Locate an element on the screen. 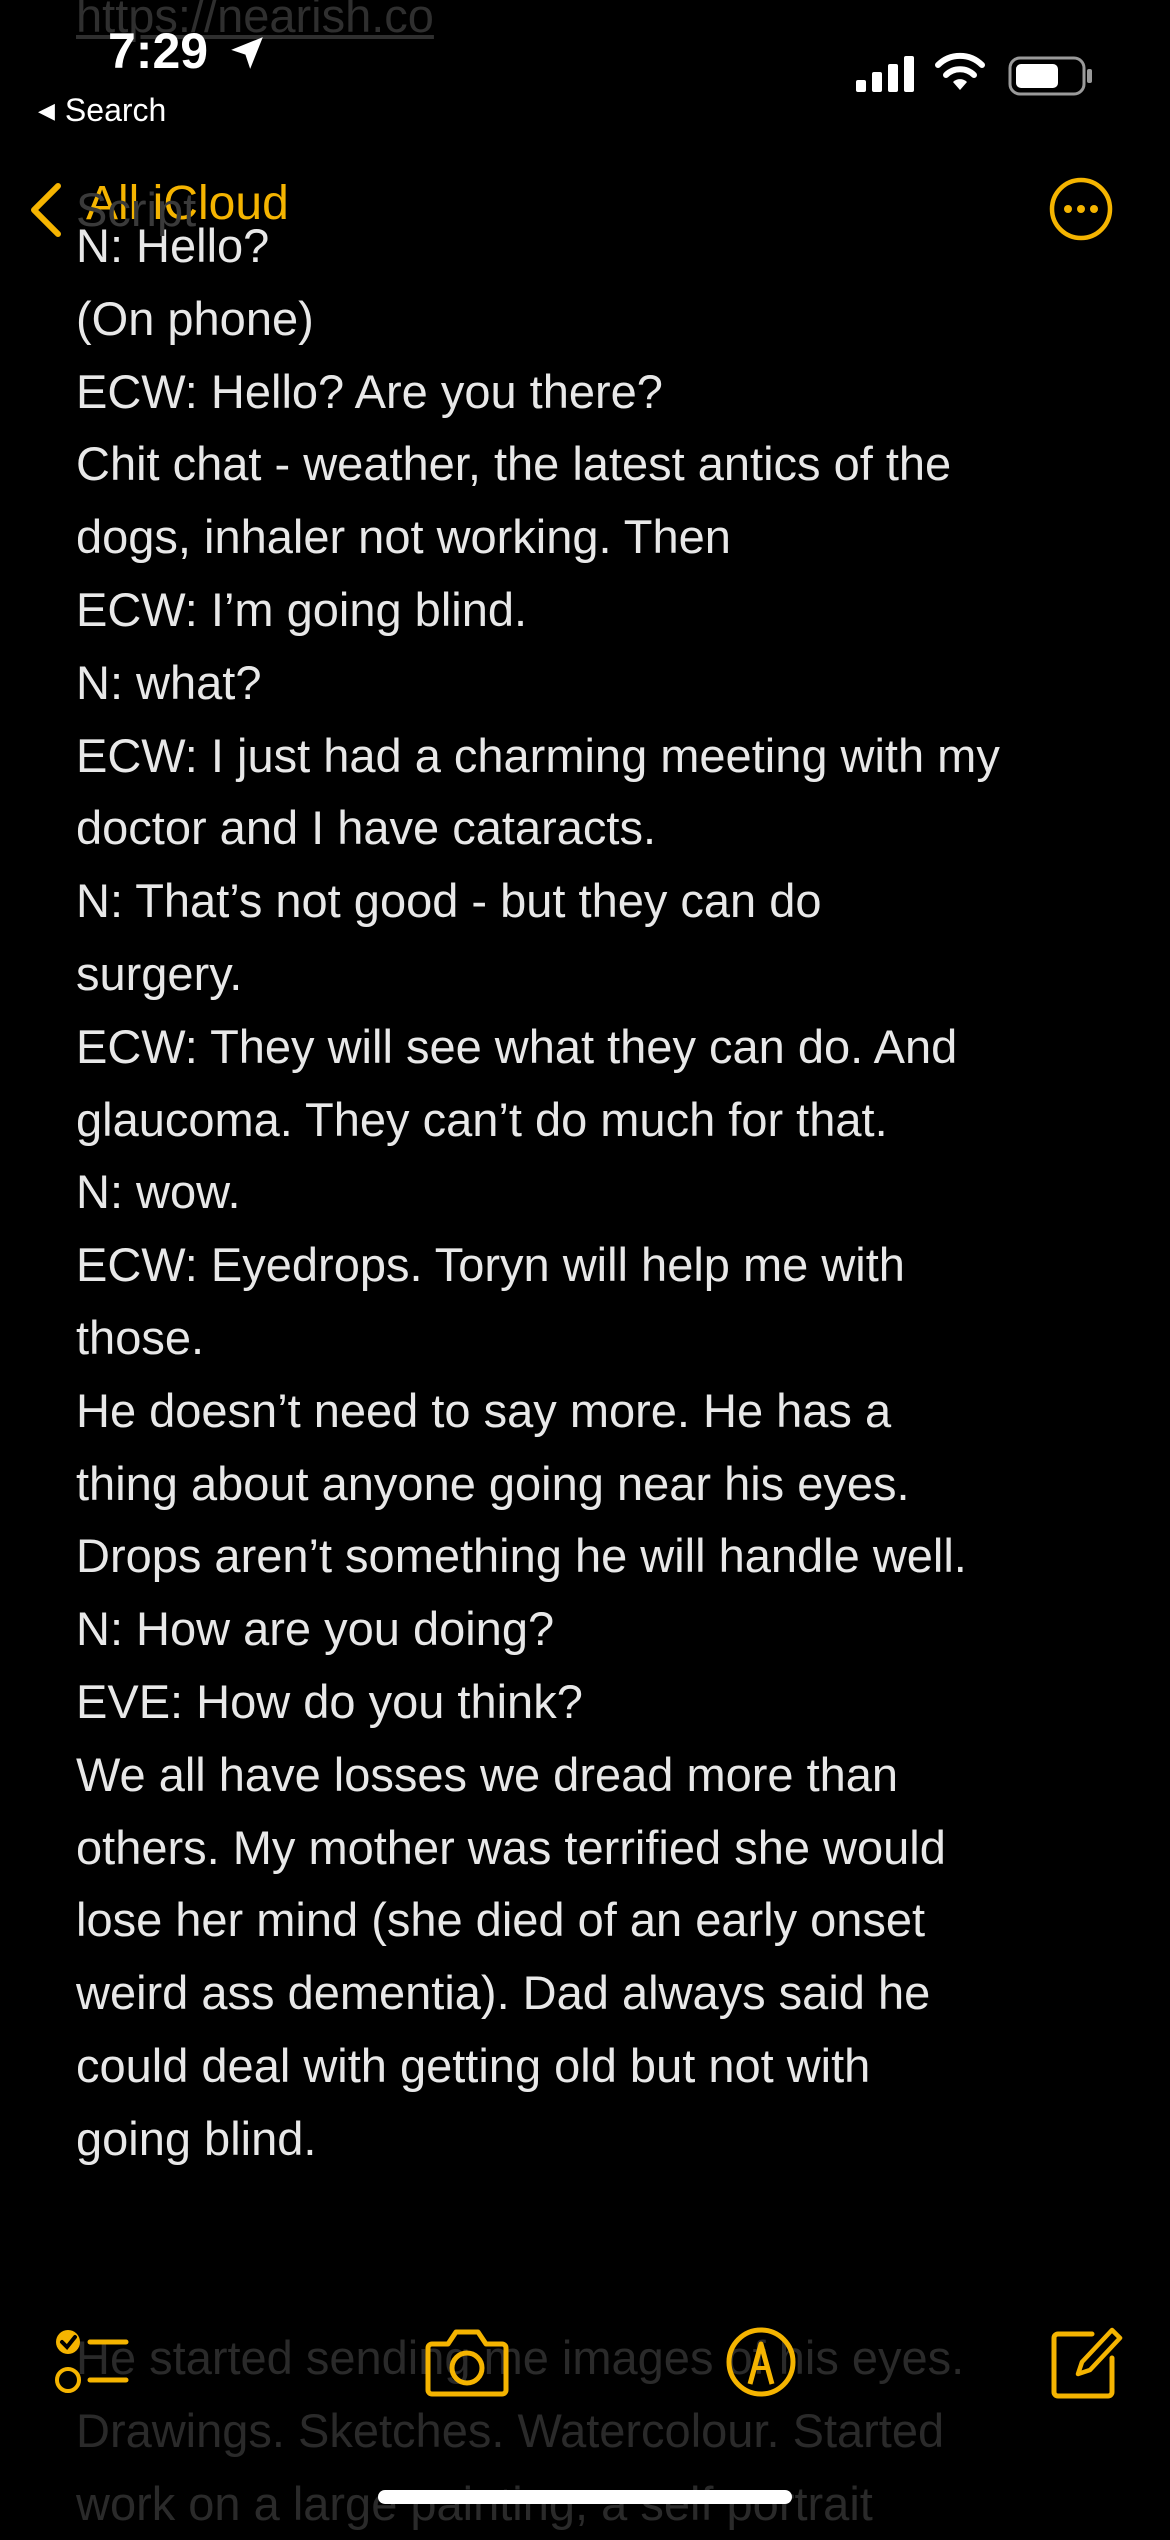 The image size is (1170, 2540). note-line: N: what? is located at coordinates (169, 682).